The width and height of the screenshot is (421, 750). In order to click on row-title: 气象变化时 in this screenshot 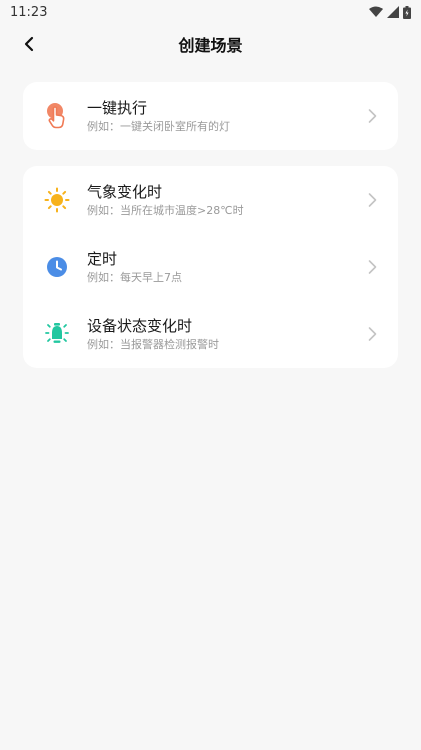, I will do `click(125, 192)`.